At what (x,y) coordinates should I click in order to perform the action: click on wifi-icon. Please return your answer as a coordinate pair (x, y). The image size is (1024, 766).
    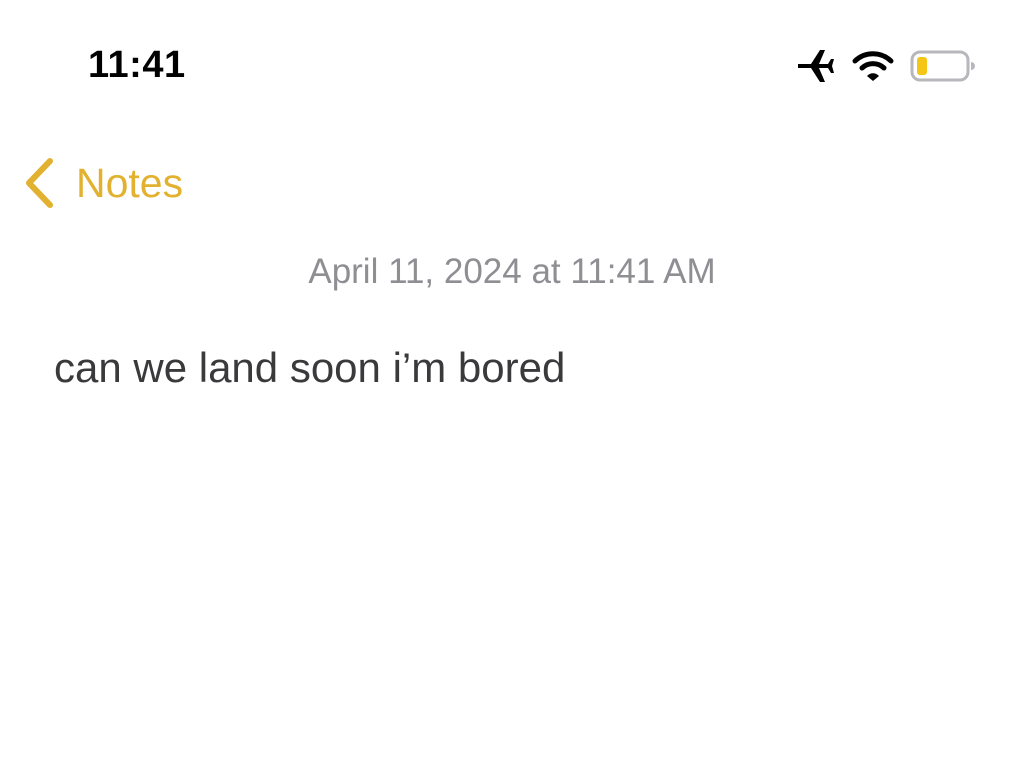
    Looking at the image, I should click on (873, 66).